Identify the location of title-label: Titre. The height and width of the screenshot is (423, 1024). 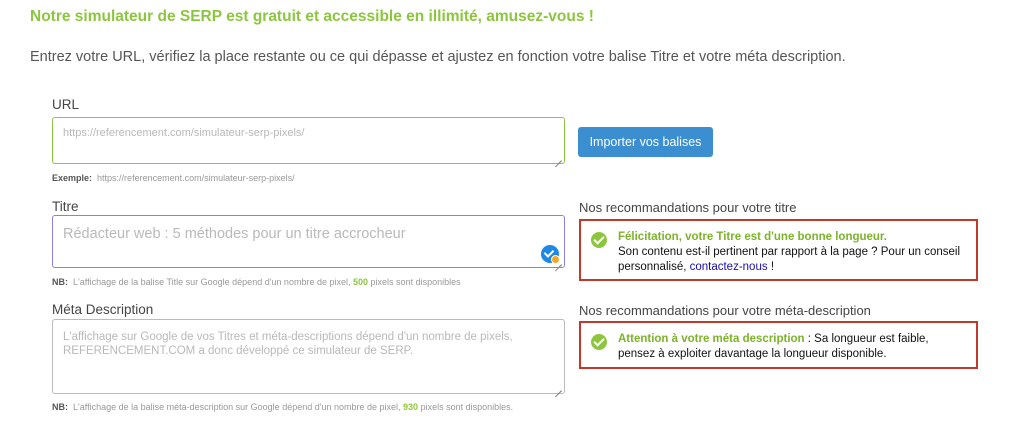
(65, 206).